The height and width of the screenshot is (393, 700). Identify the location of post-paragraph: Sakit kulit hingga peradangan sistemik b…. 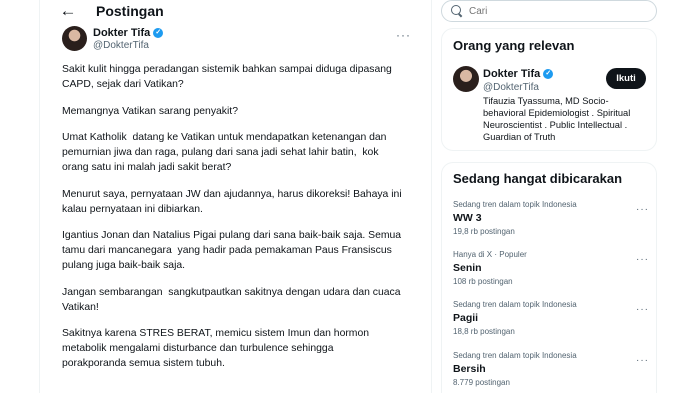
(227, 77).